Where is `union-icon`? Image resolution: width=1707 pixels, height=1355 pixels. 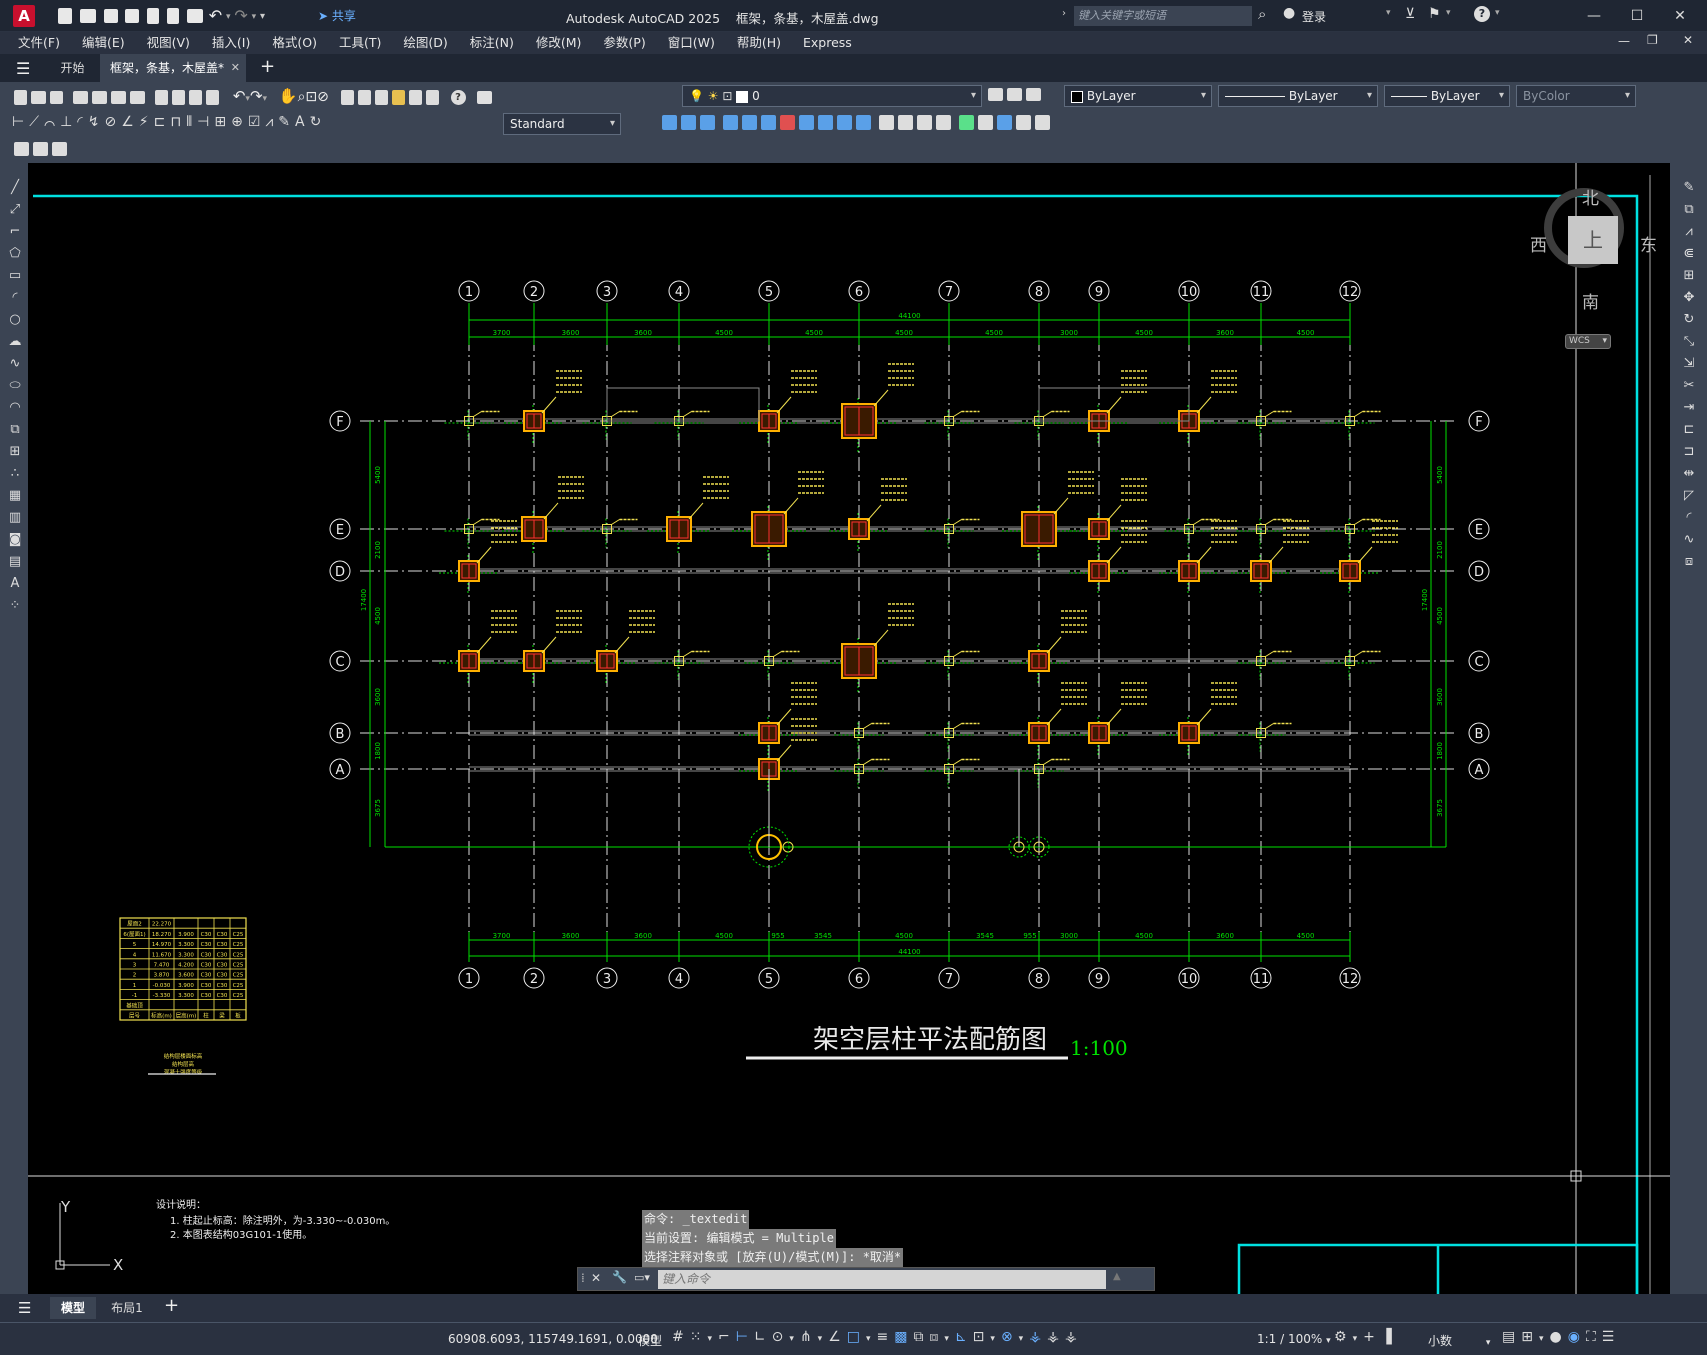
union-icon is located at coordinates (787, 122).